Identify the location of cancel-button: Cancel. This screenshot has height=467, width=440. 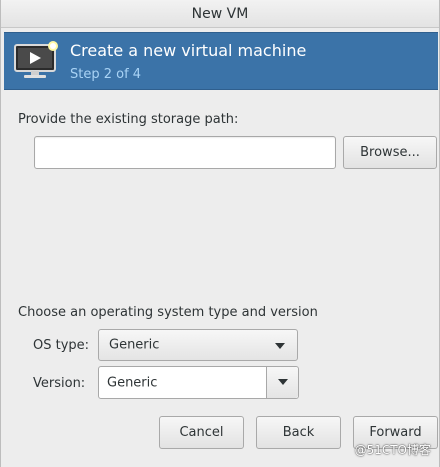
(201, 432).